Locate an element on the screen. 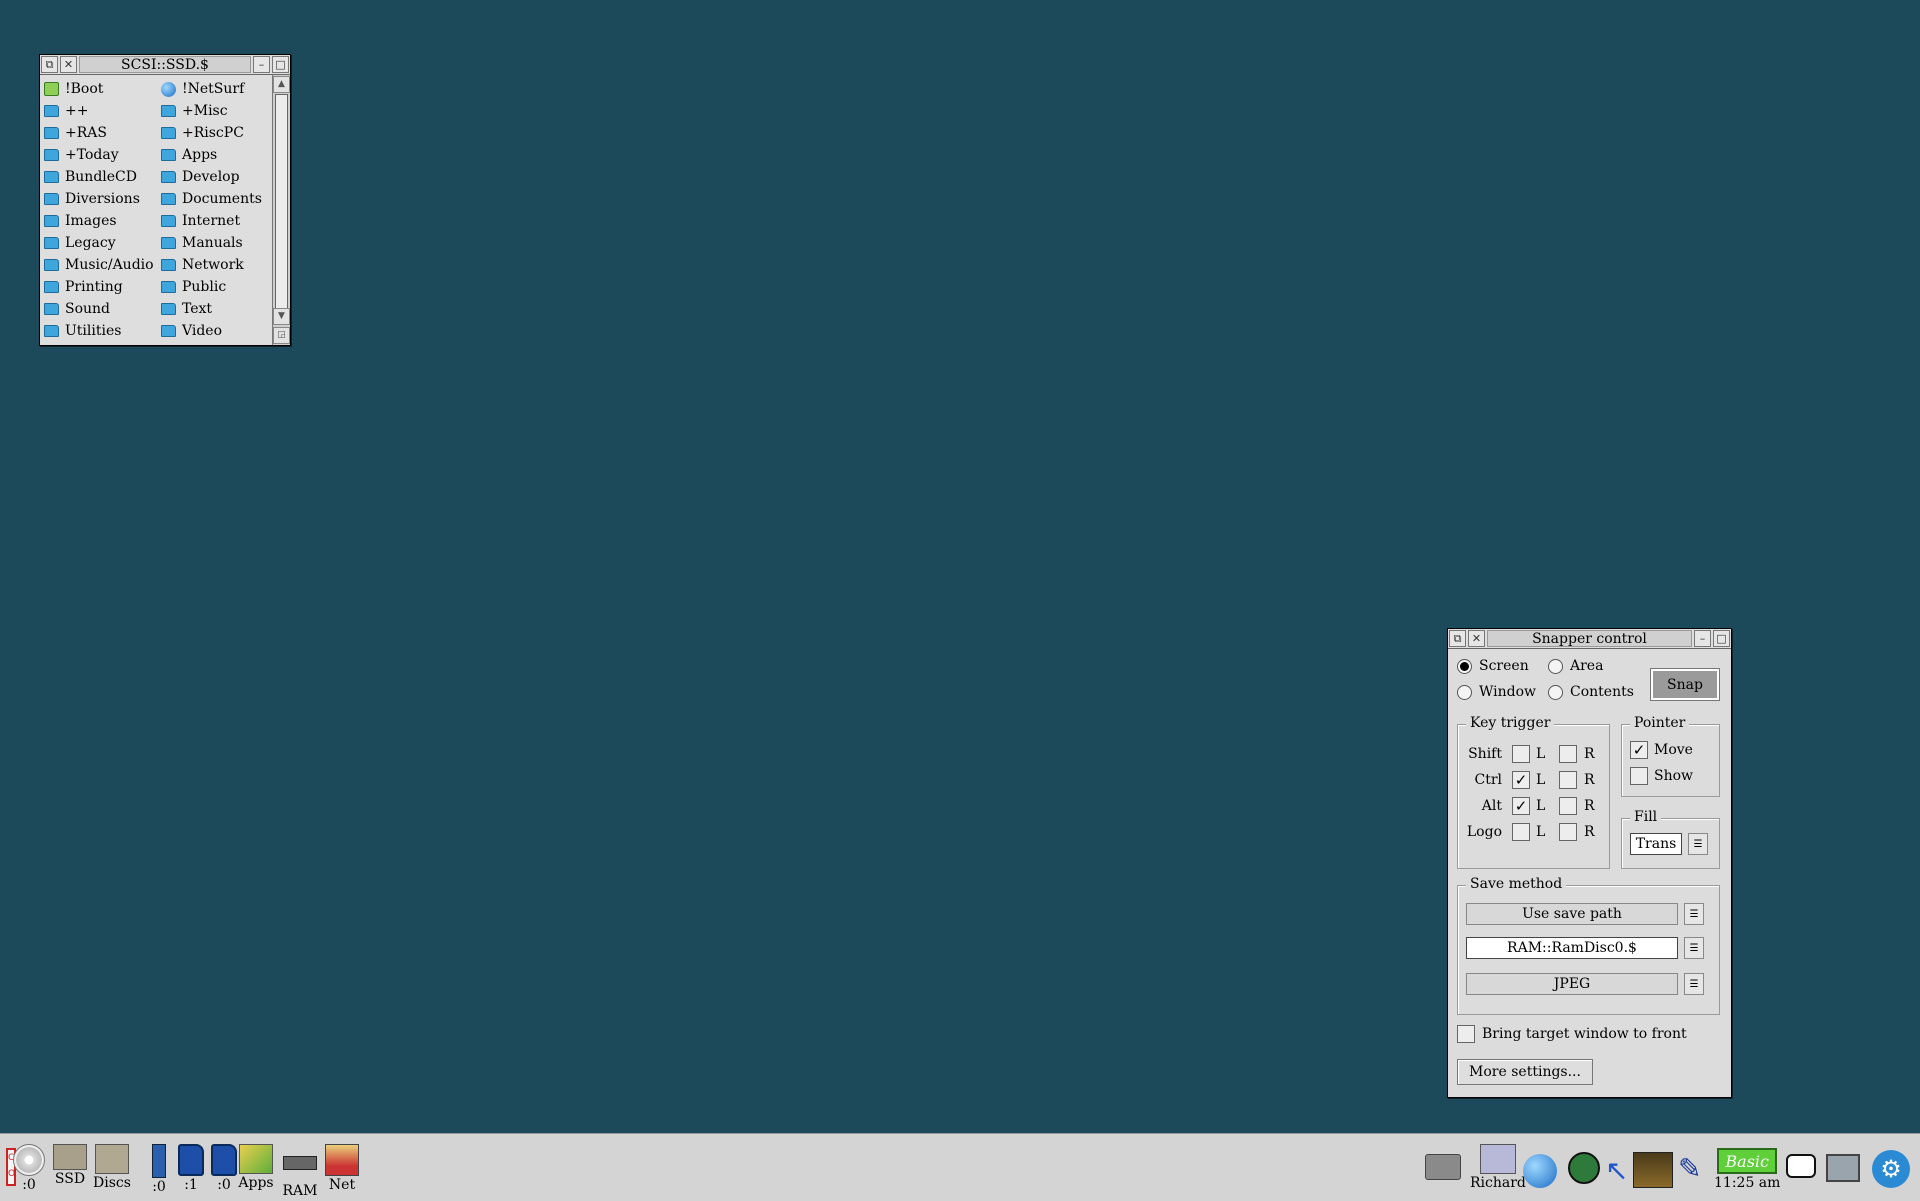 This screenshot has height=1201, width=1920. user-printer-icon: Richard is located at coordinates (1498, 1162).